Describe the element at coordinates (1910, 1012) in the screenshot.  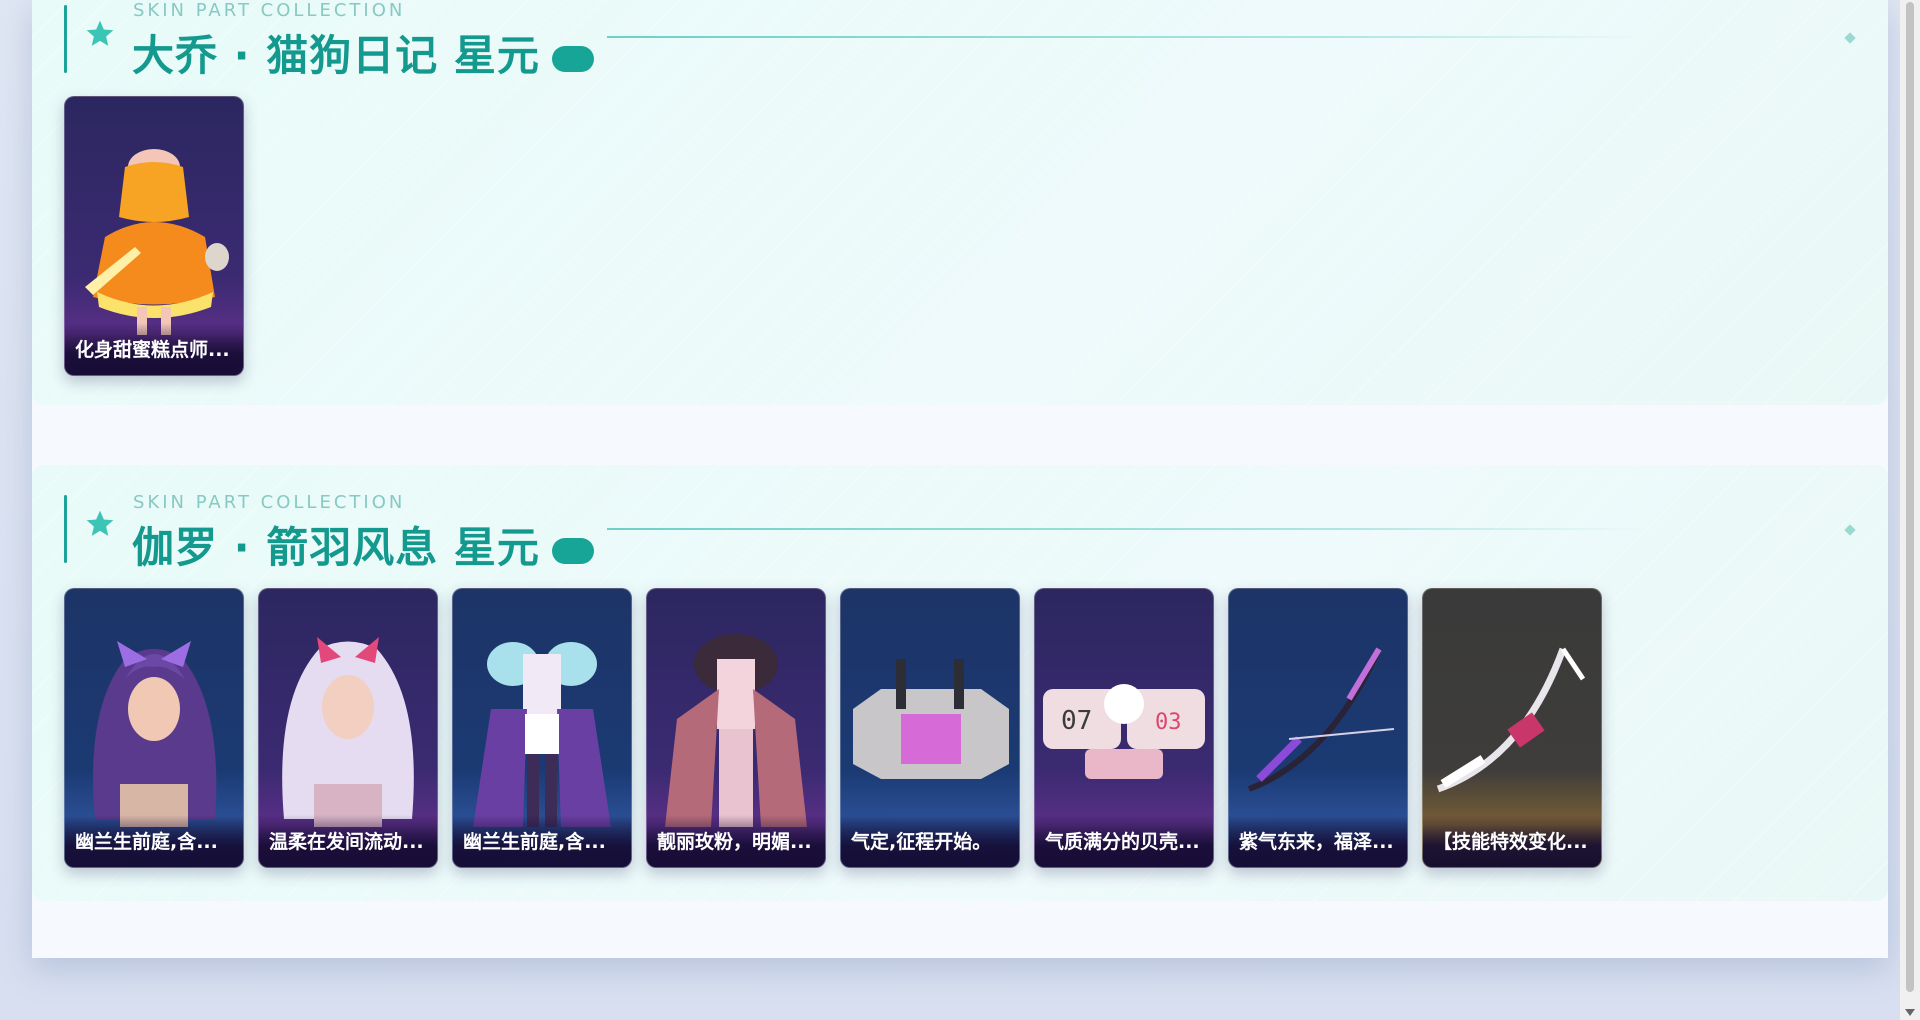
I see `scroll-down-arrow-icon` at that location.